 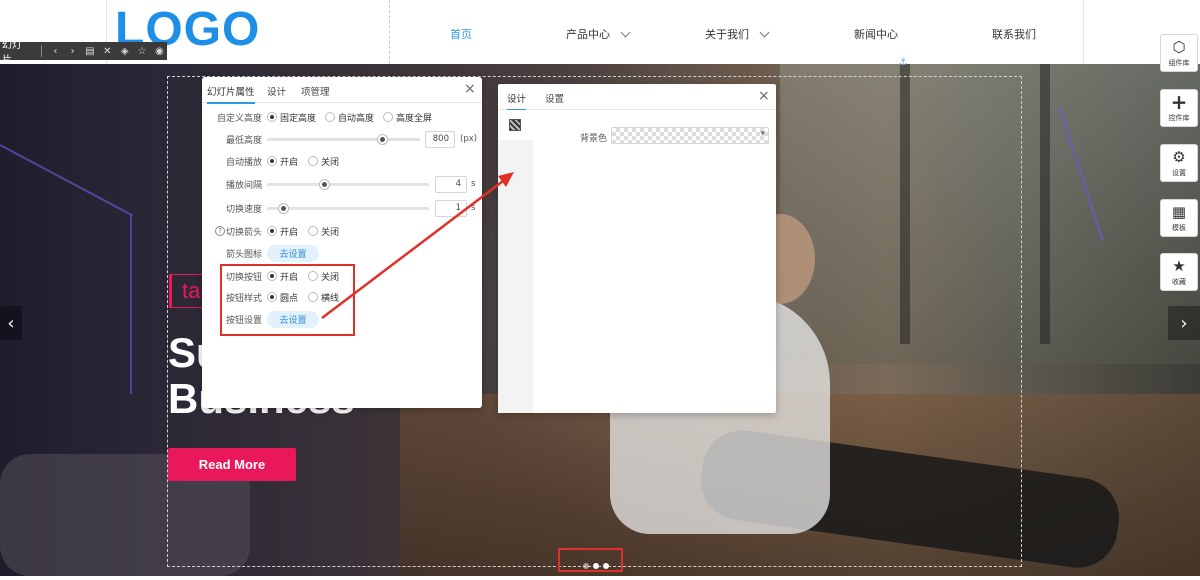 What do you see at coordinates (440, 139) in the screenshot?
I see `min-height-input: 800` at bounding box center [440, 139].